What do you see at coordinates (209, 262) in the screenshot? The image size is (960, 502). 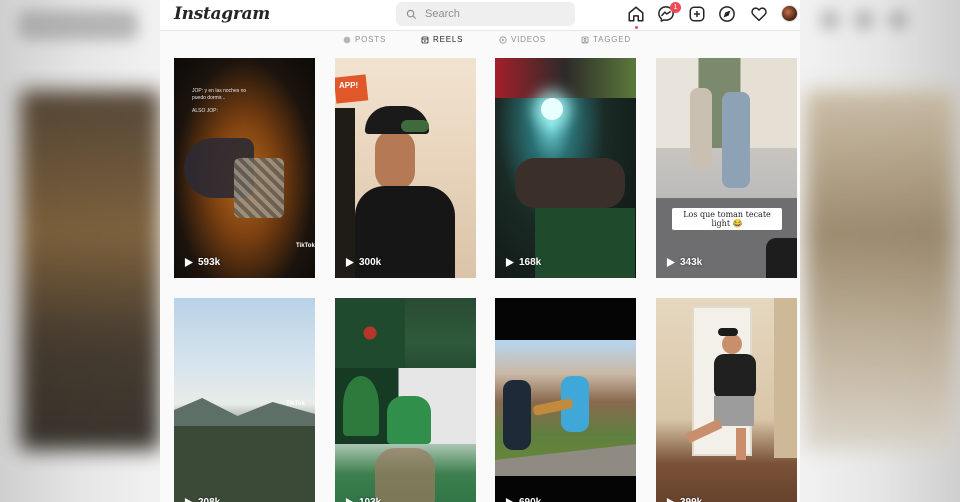 I see `view-count-value: 593k` at bounding box center [209, 262].